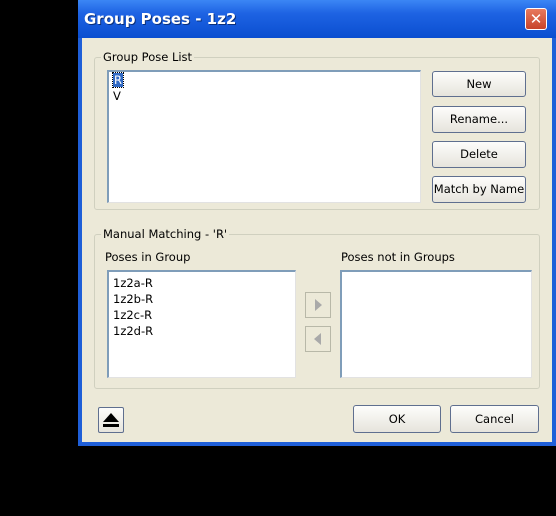 Image resolution: width=556 pixels, height=516 pixels. What do you see at coordinates (398, 257) in the screenshot?
I see `poses-not-in-groups-label: Poses not in Groups` at bounding box center [398, 257].